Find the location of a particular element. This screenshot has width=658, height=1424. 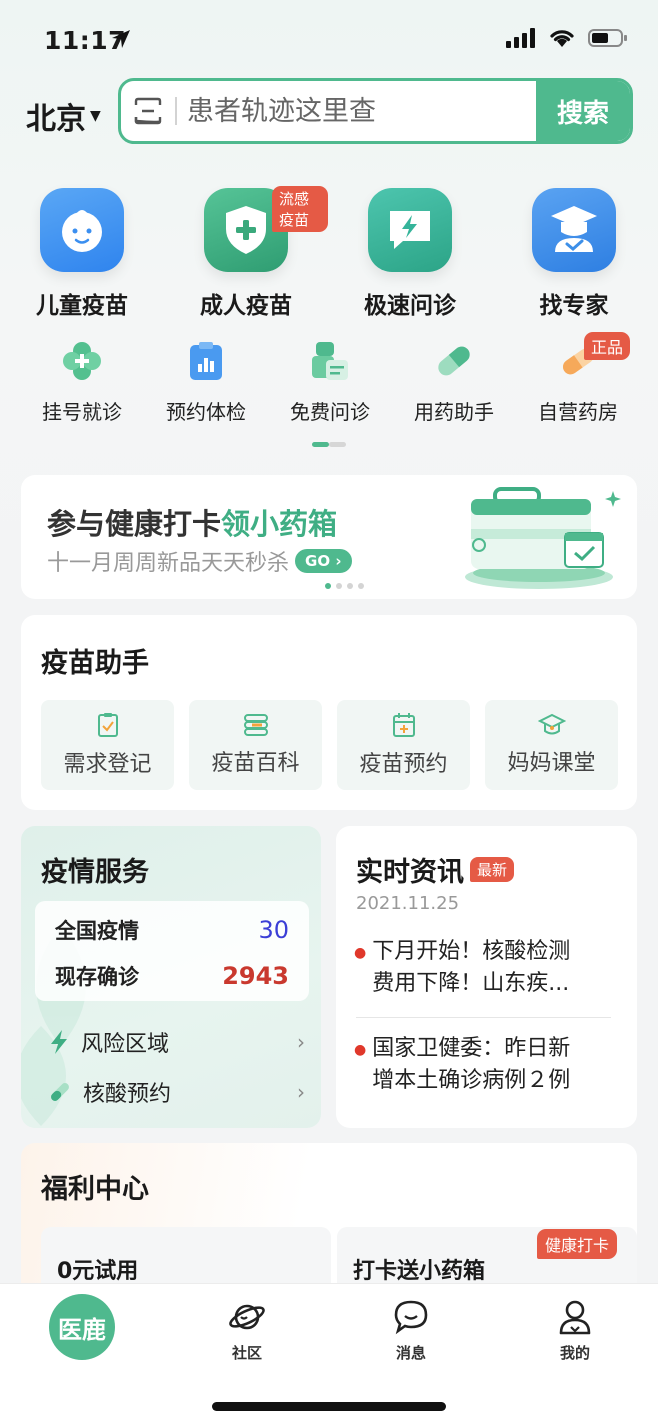

tab-label: 我的 is located at coordinates (574, 1353).